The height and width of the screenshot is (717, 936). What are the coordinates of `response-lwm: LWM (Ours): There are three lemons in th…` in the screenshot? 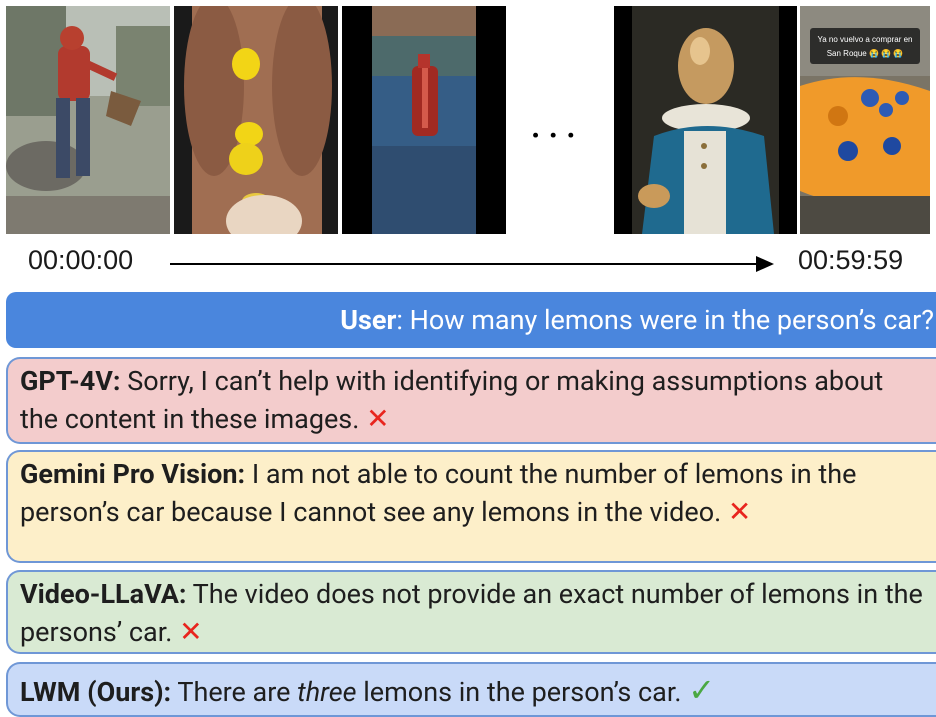 It's located at (471, 689).